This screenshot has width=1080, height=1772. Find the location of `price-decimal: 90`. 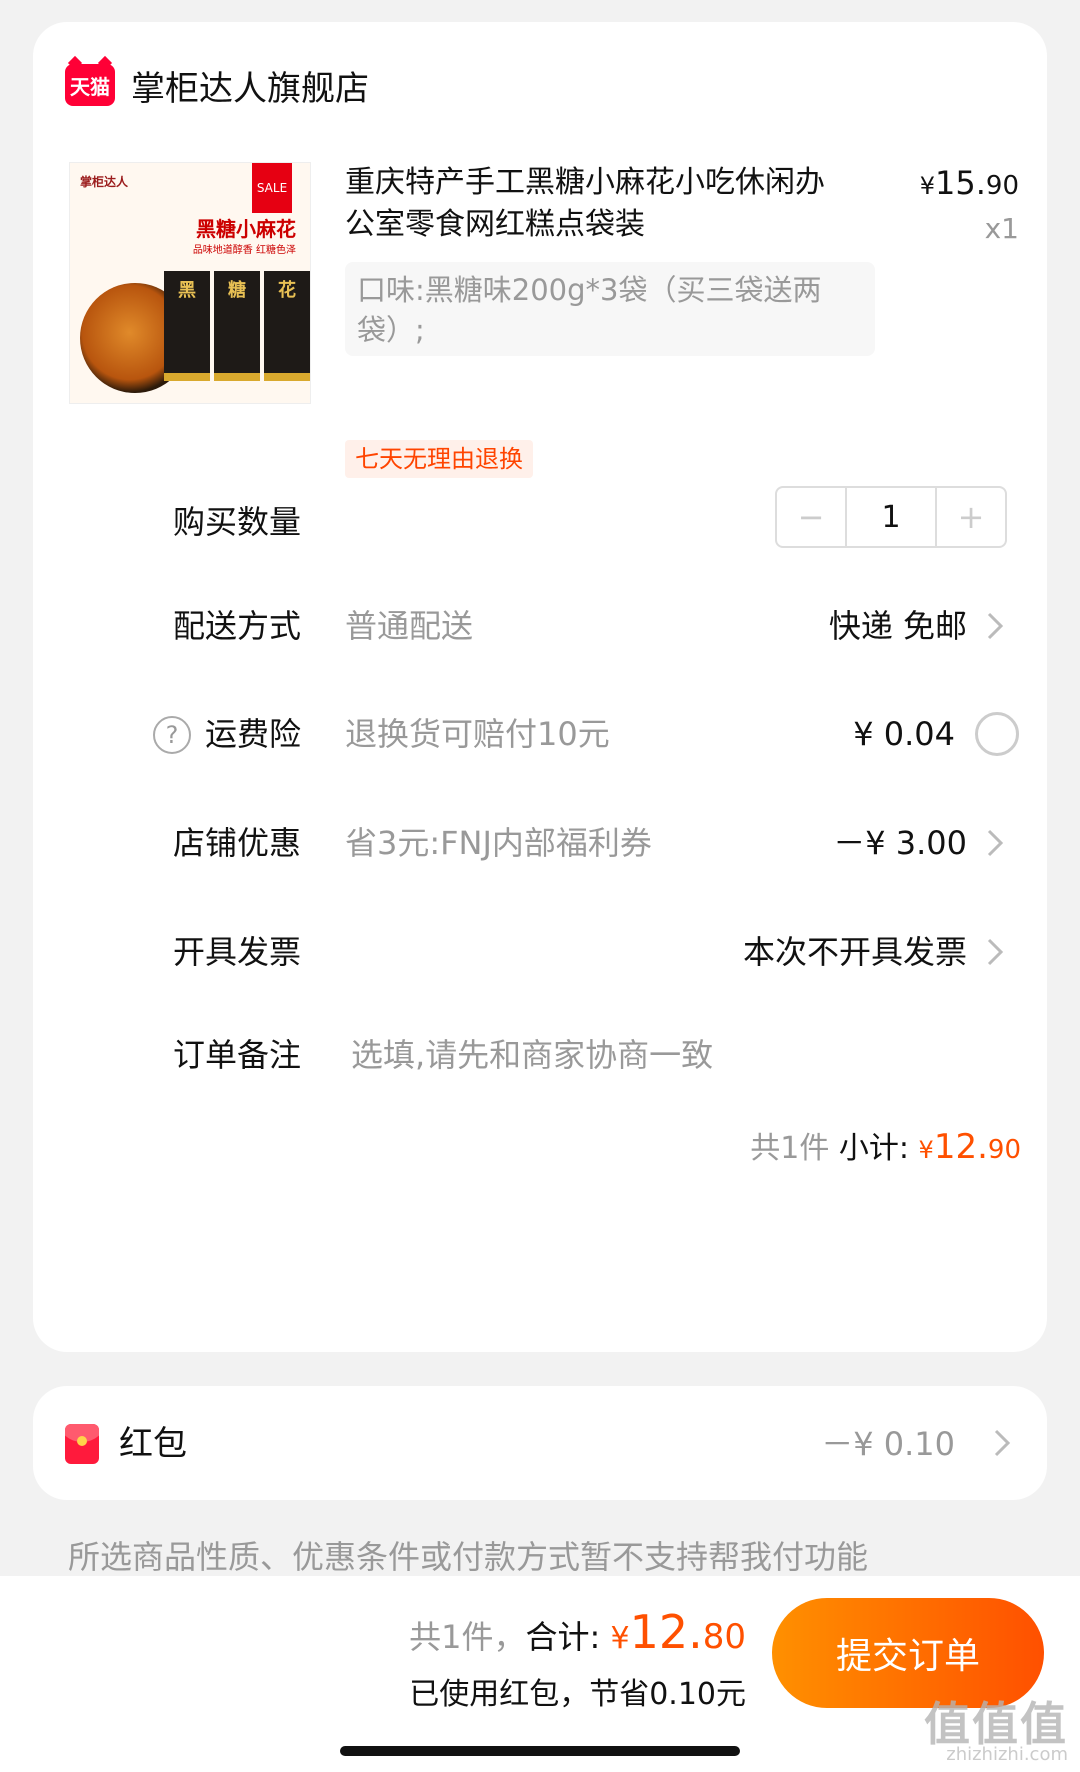

price-decimal: 90 is located at coordinates (1002, 186).